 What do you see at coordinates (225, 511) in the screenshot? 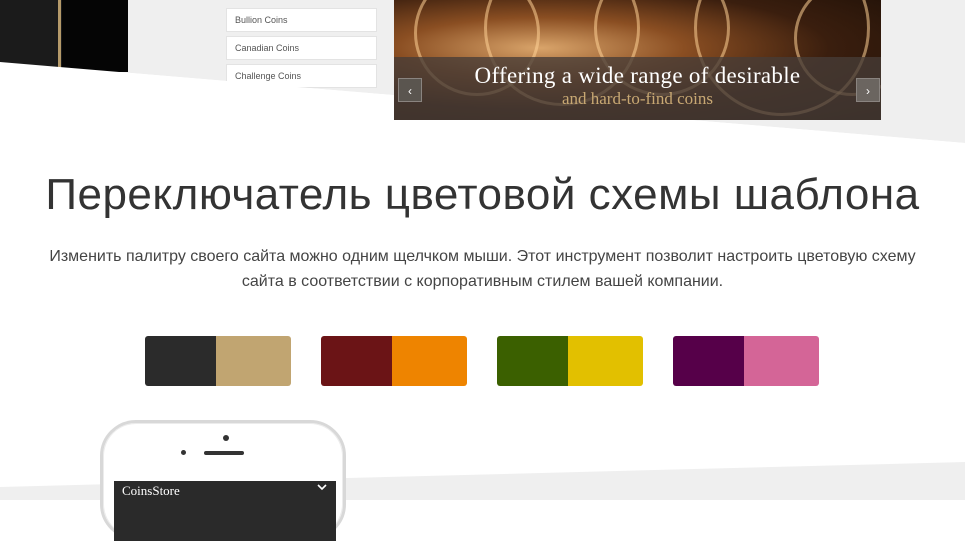
I see `phone-screen: CoinsStore` at bounding box center [225, 511].